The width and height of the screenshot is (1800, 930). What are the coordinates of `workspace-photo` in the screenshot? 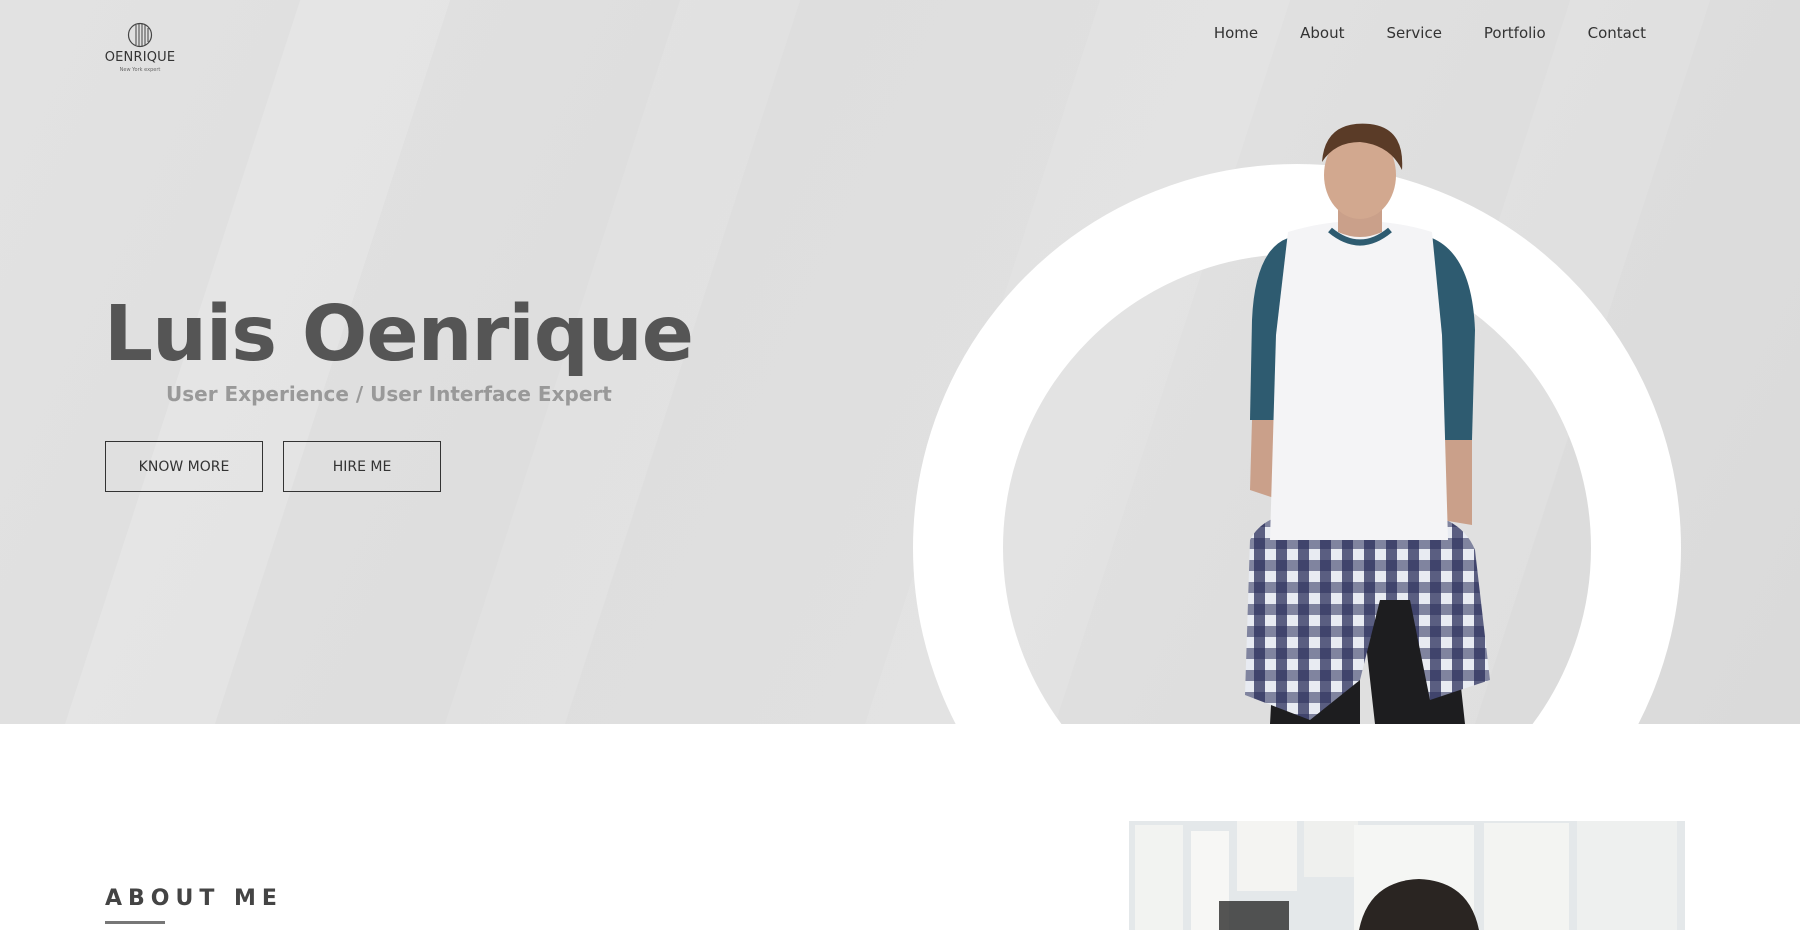 It's located at (1407, 875).